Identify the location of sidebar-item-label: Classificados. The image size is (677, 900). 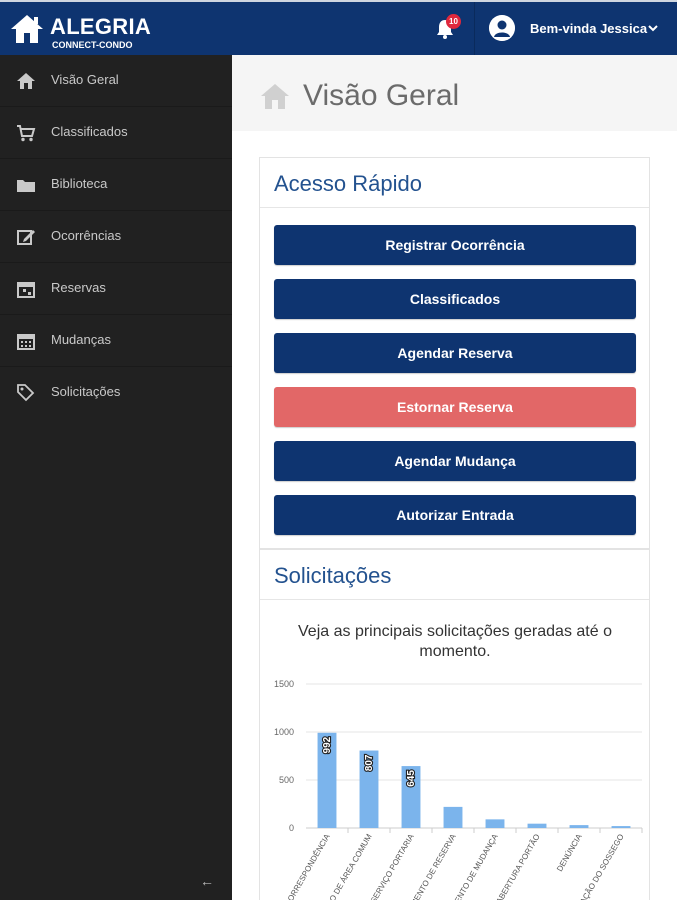
(89, 131).